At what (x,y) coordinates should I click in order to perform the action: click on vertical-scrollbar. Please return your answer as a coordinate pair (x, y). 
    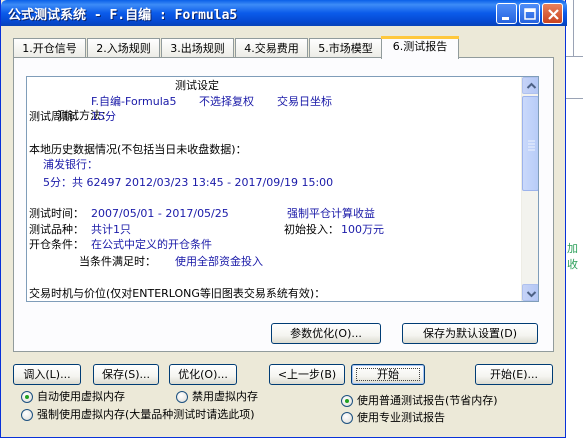
    Looking at the image, I should click on (529, 189).